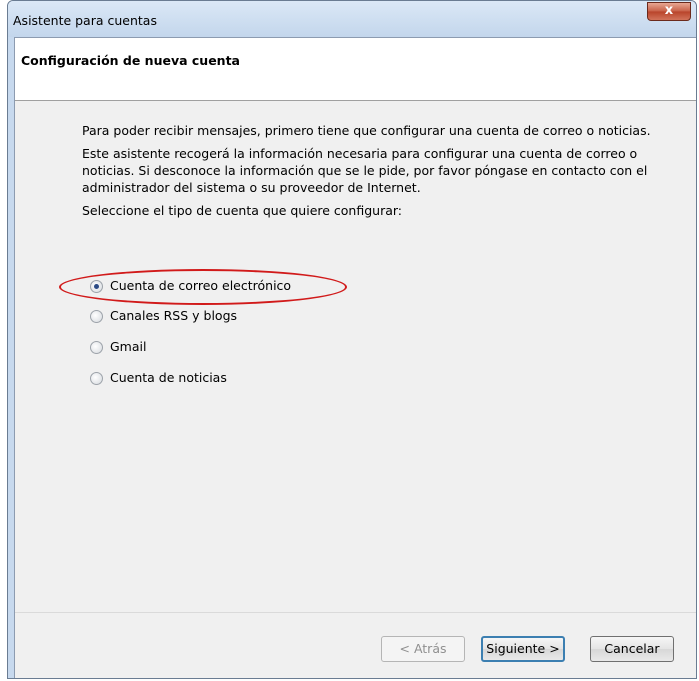 The width and height of the screenshot is (699, 681). Describe the element at coordinates (130, 60) in the screenshot. I see `page-title: Configuración de nueva cuenta` at that location.